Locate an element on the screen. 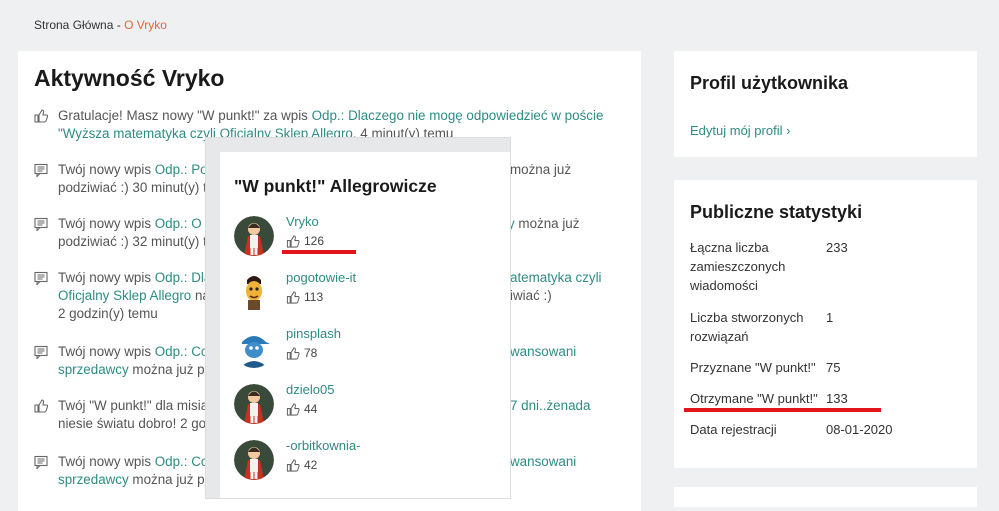 This screenshot has height=511, width=999. activity-text-fragment: iwiać :) is located at coordinates (531, 295).